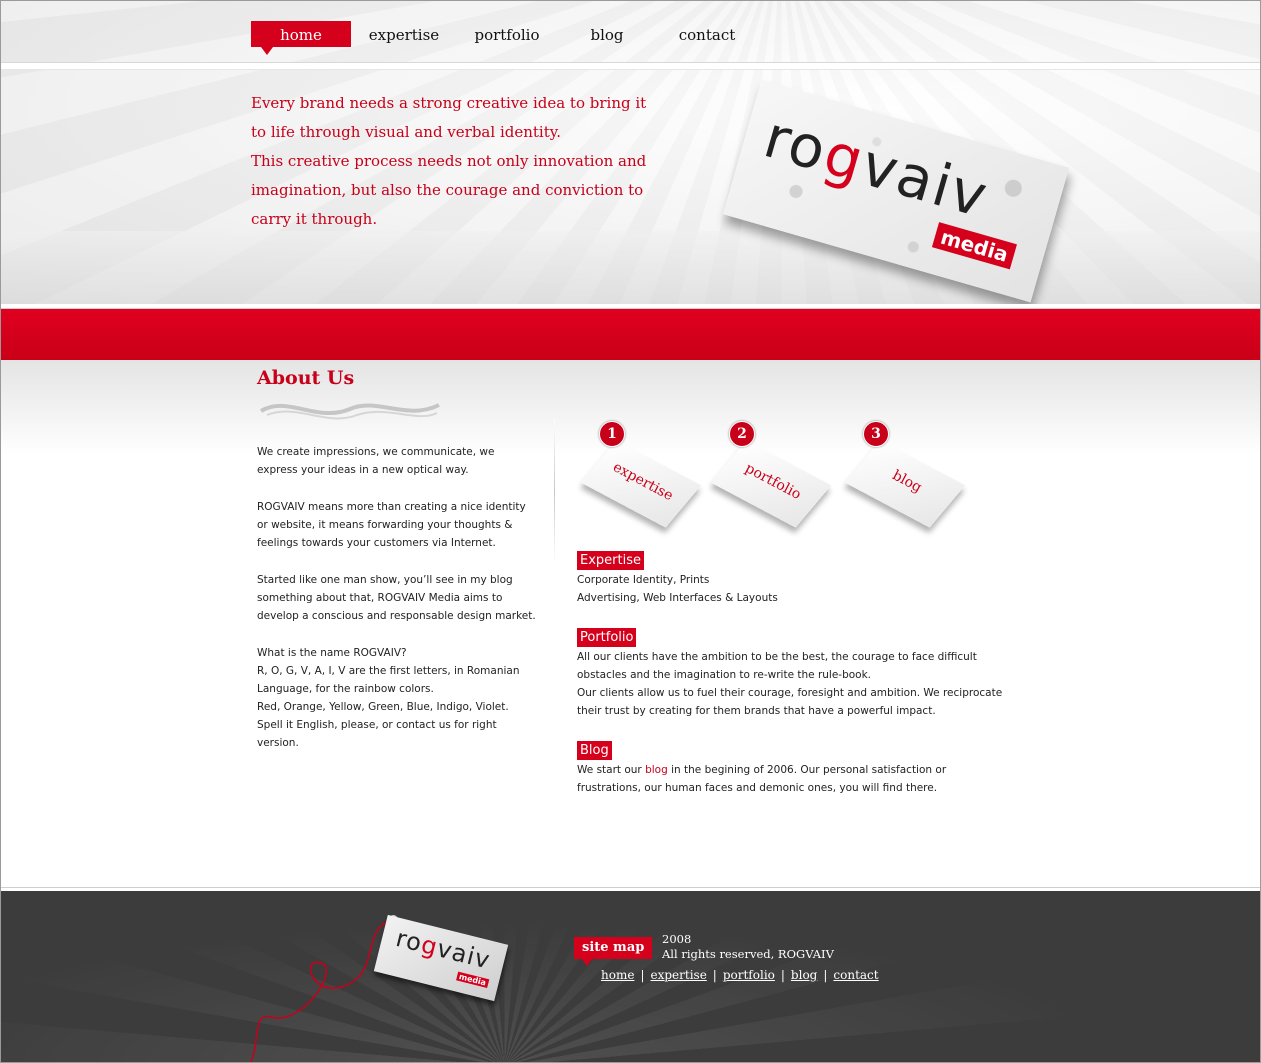  I want to click on sitemap-label: site map, so click(613, 951).